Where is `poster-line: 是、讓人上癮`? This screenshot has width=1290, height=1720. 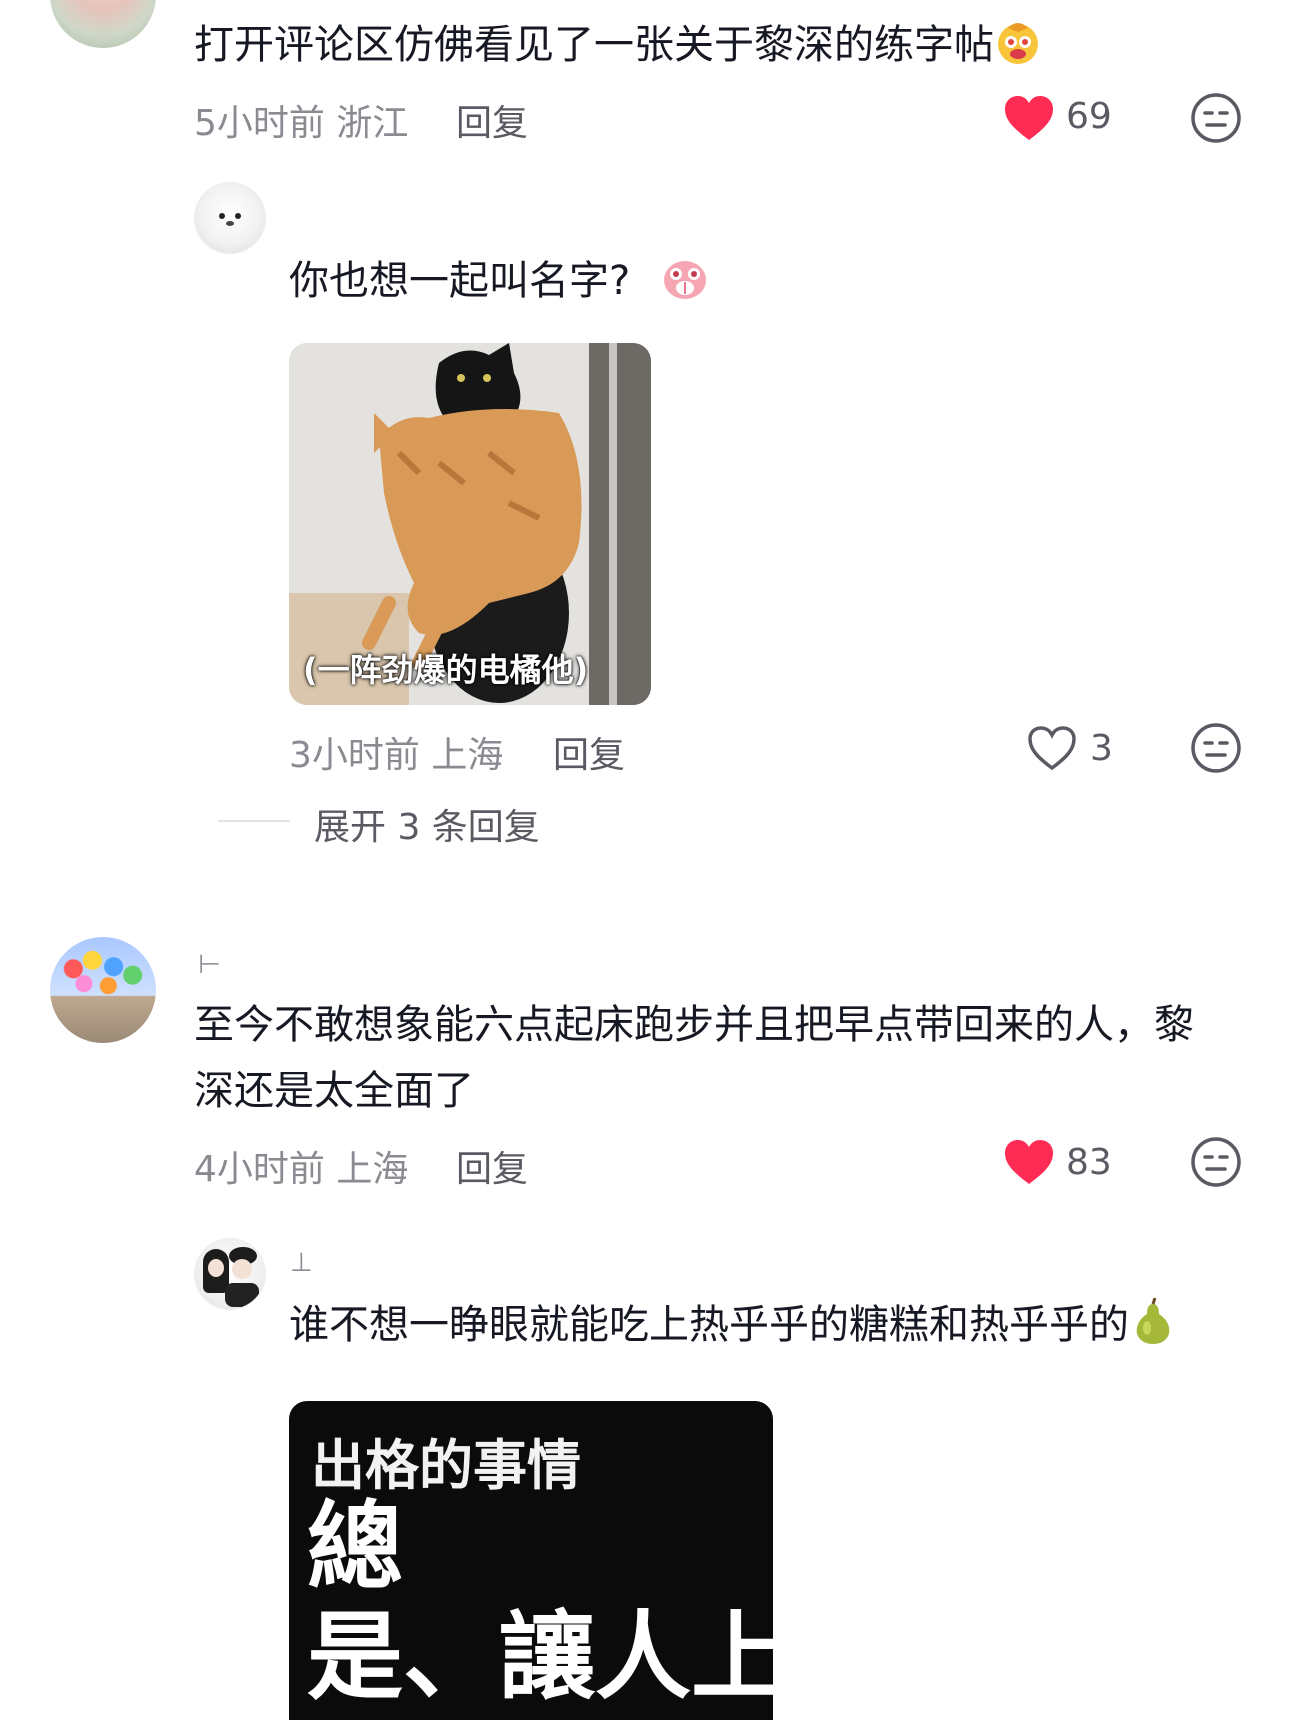
poster-line: 是、讓人上癮 is located at coordinates (540, 1656).